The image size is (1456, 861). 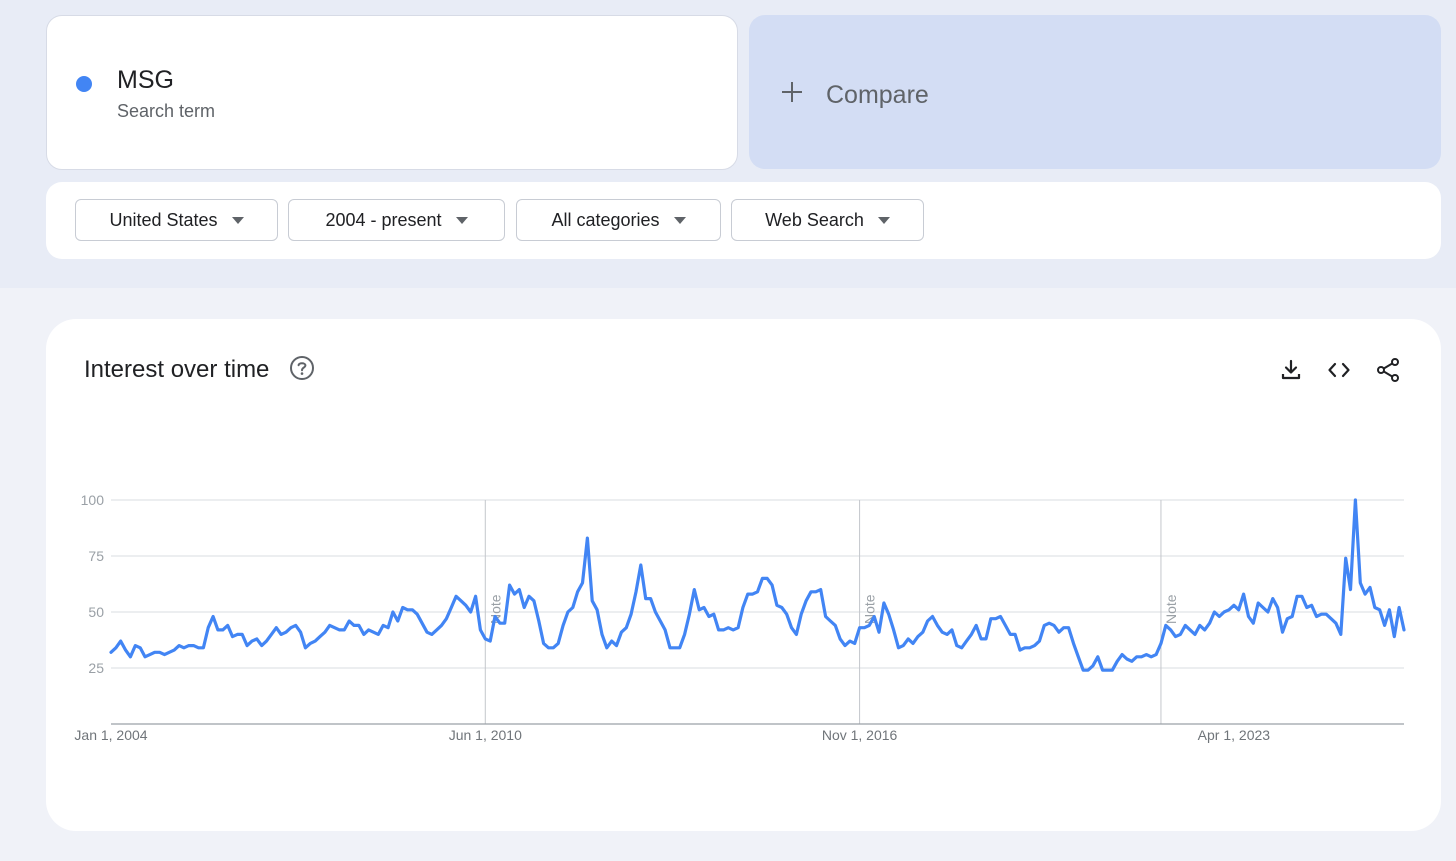 I want to click on search-term-name: MSG, so click(x=145, y=80).